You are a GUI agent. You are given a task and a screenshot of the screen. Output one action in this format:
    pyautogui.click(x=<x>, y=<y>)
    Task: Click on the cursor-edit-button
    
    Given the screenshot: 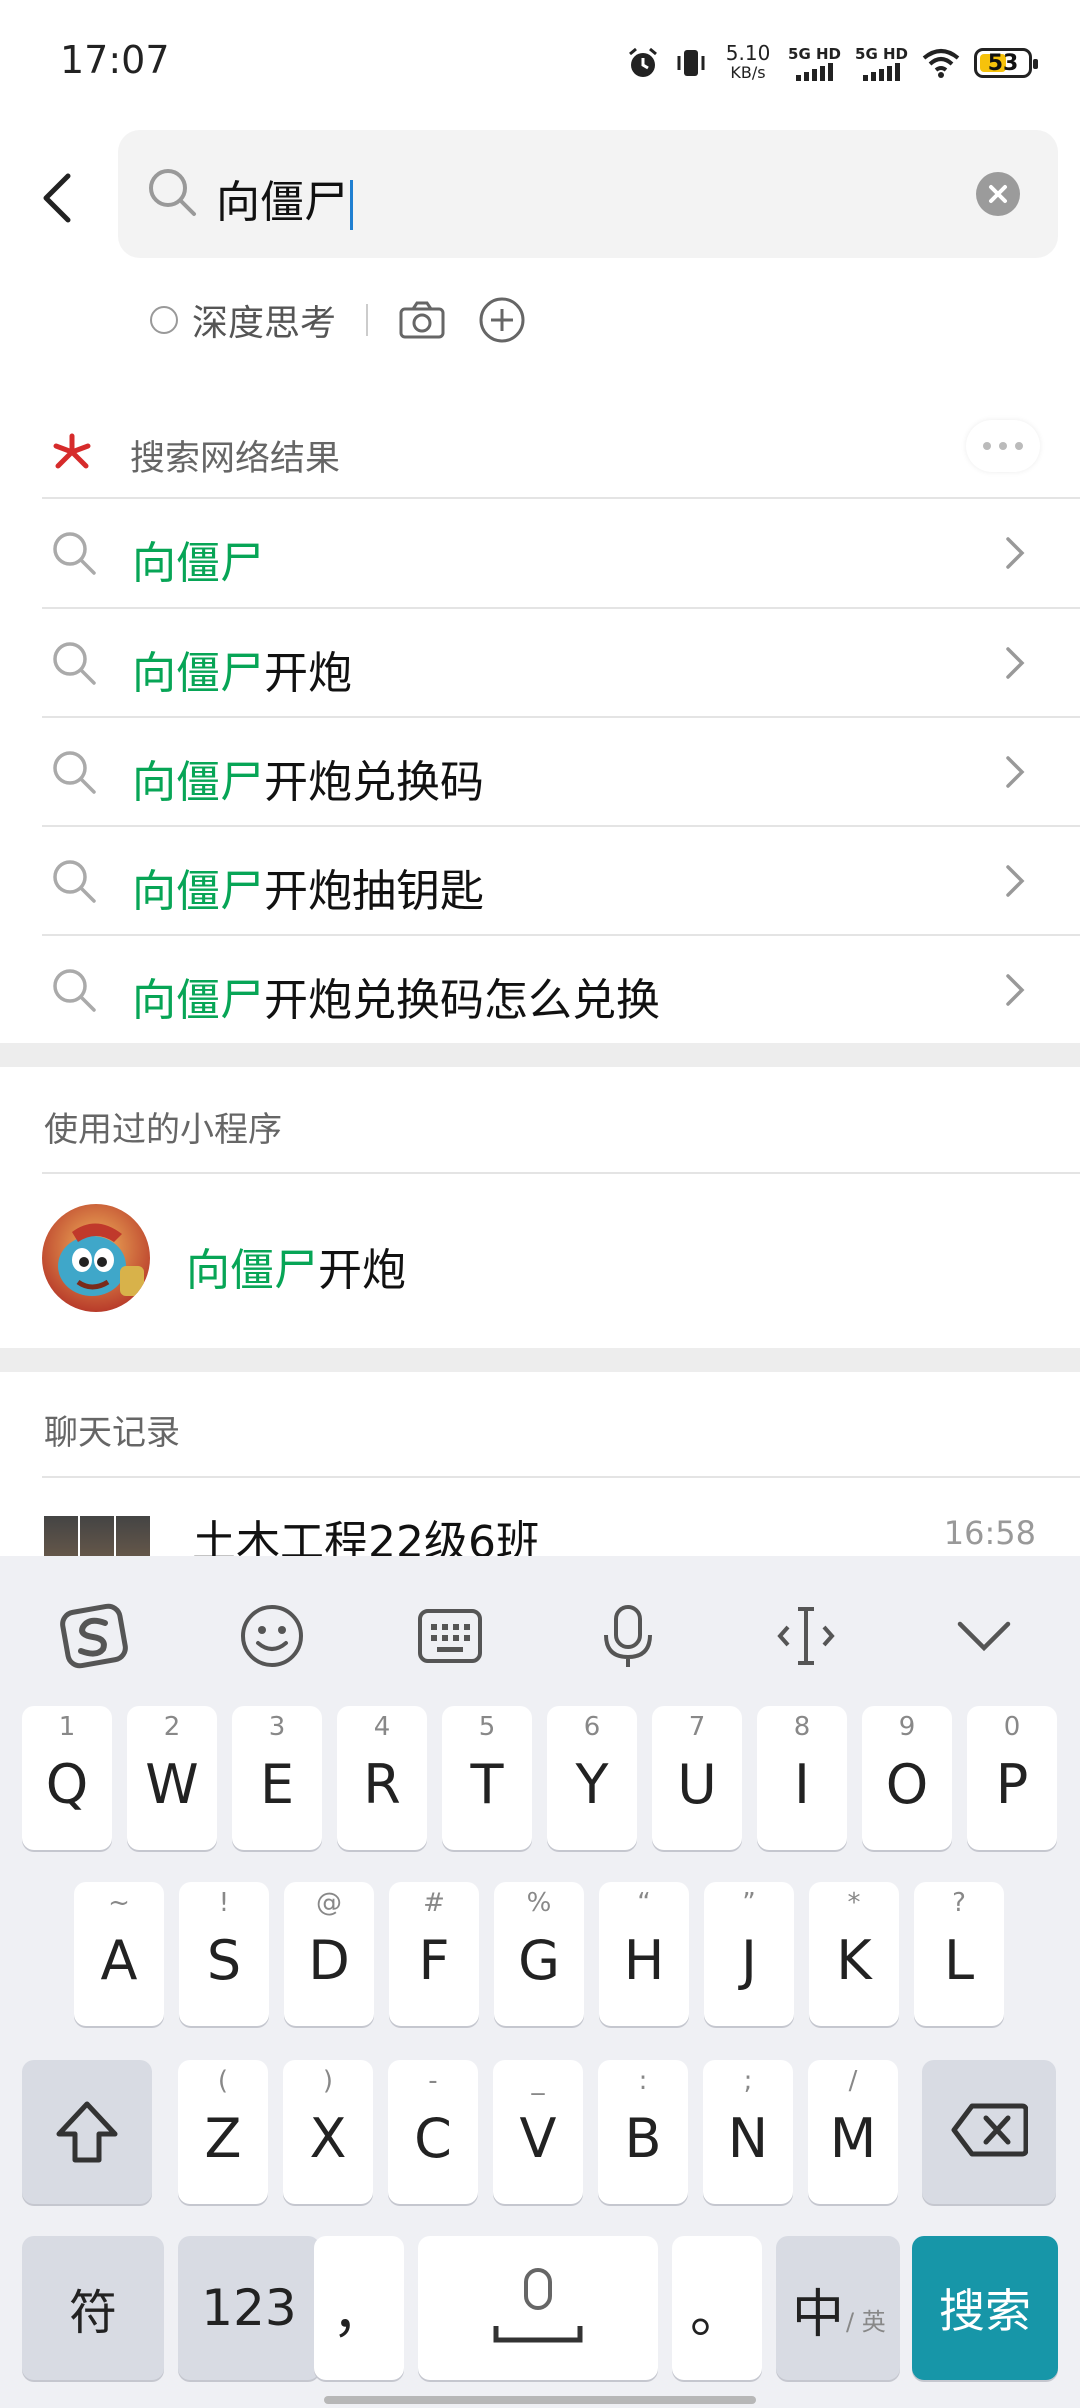 What is the action you would take?
    pyautogui.click(x=806, y=1636)
    